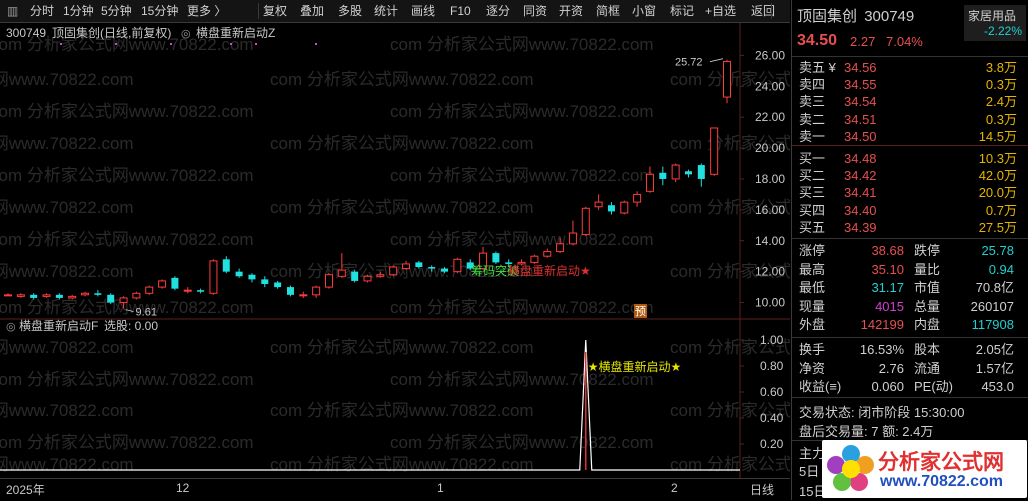  Describe the element at coordinates (860, 102) in the screenshot. I see `order-price: 34.54` at that location.